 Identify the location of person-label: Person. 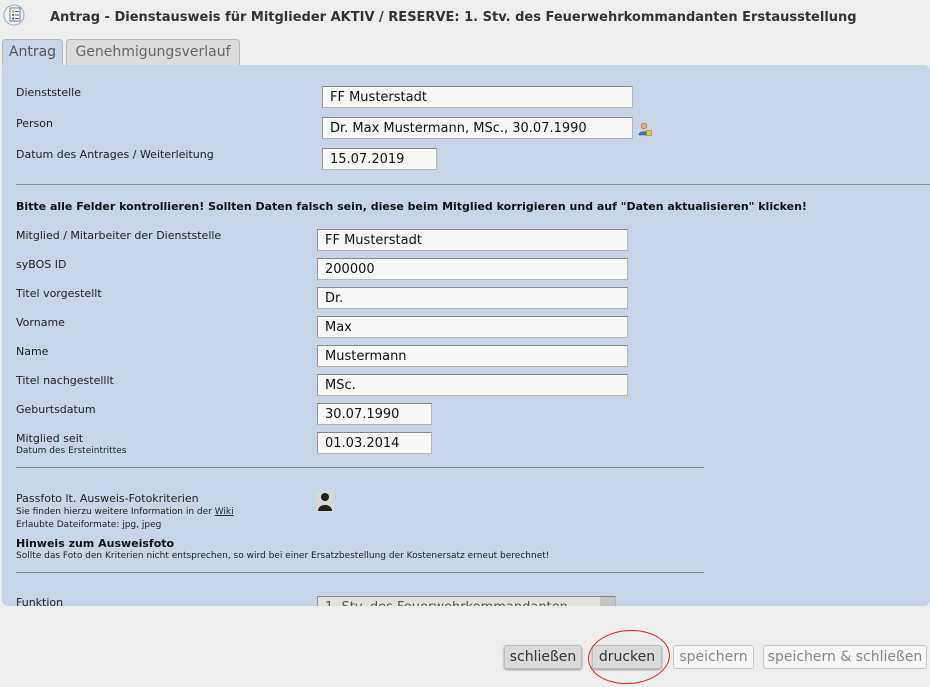
(34, 123).